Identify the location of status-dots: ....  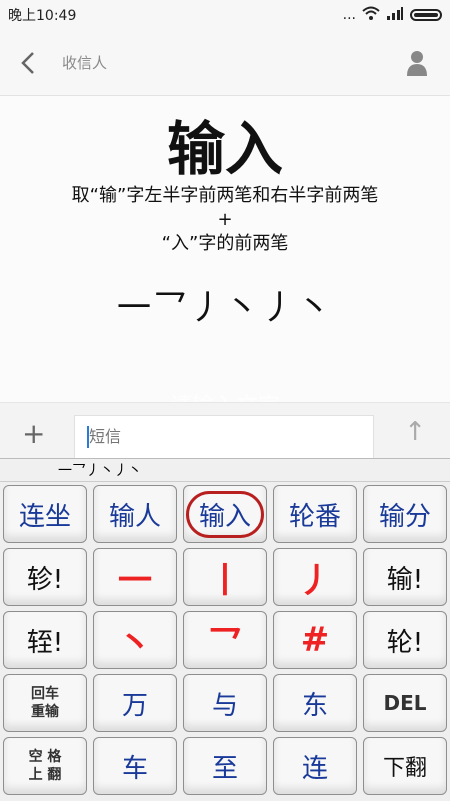
(349, 15).